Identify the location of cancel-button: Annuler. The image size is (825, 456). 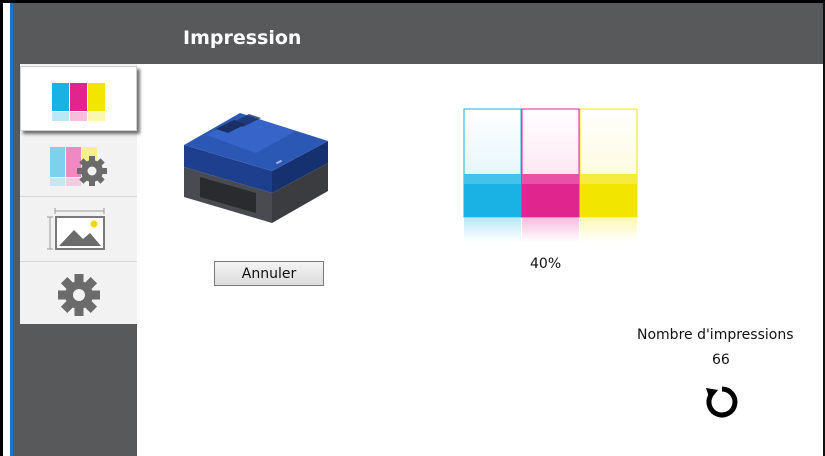
(269, 273).